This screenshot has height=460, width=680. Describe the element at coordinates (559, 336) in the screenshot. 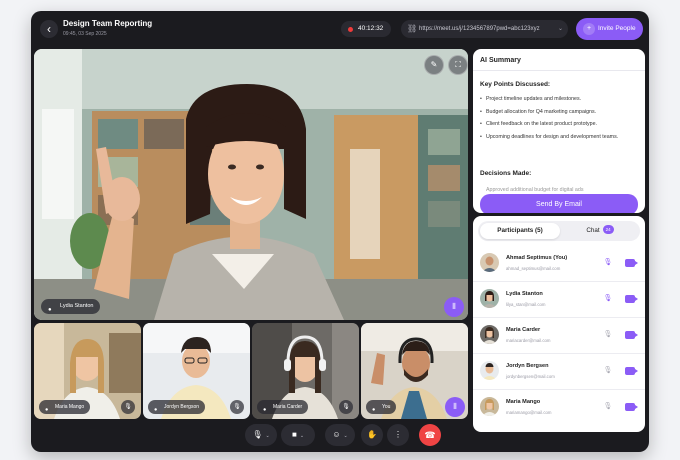

I see `participant-row: Maria Carder mariacarder@mail.com 🎙` at that location.